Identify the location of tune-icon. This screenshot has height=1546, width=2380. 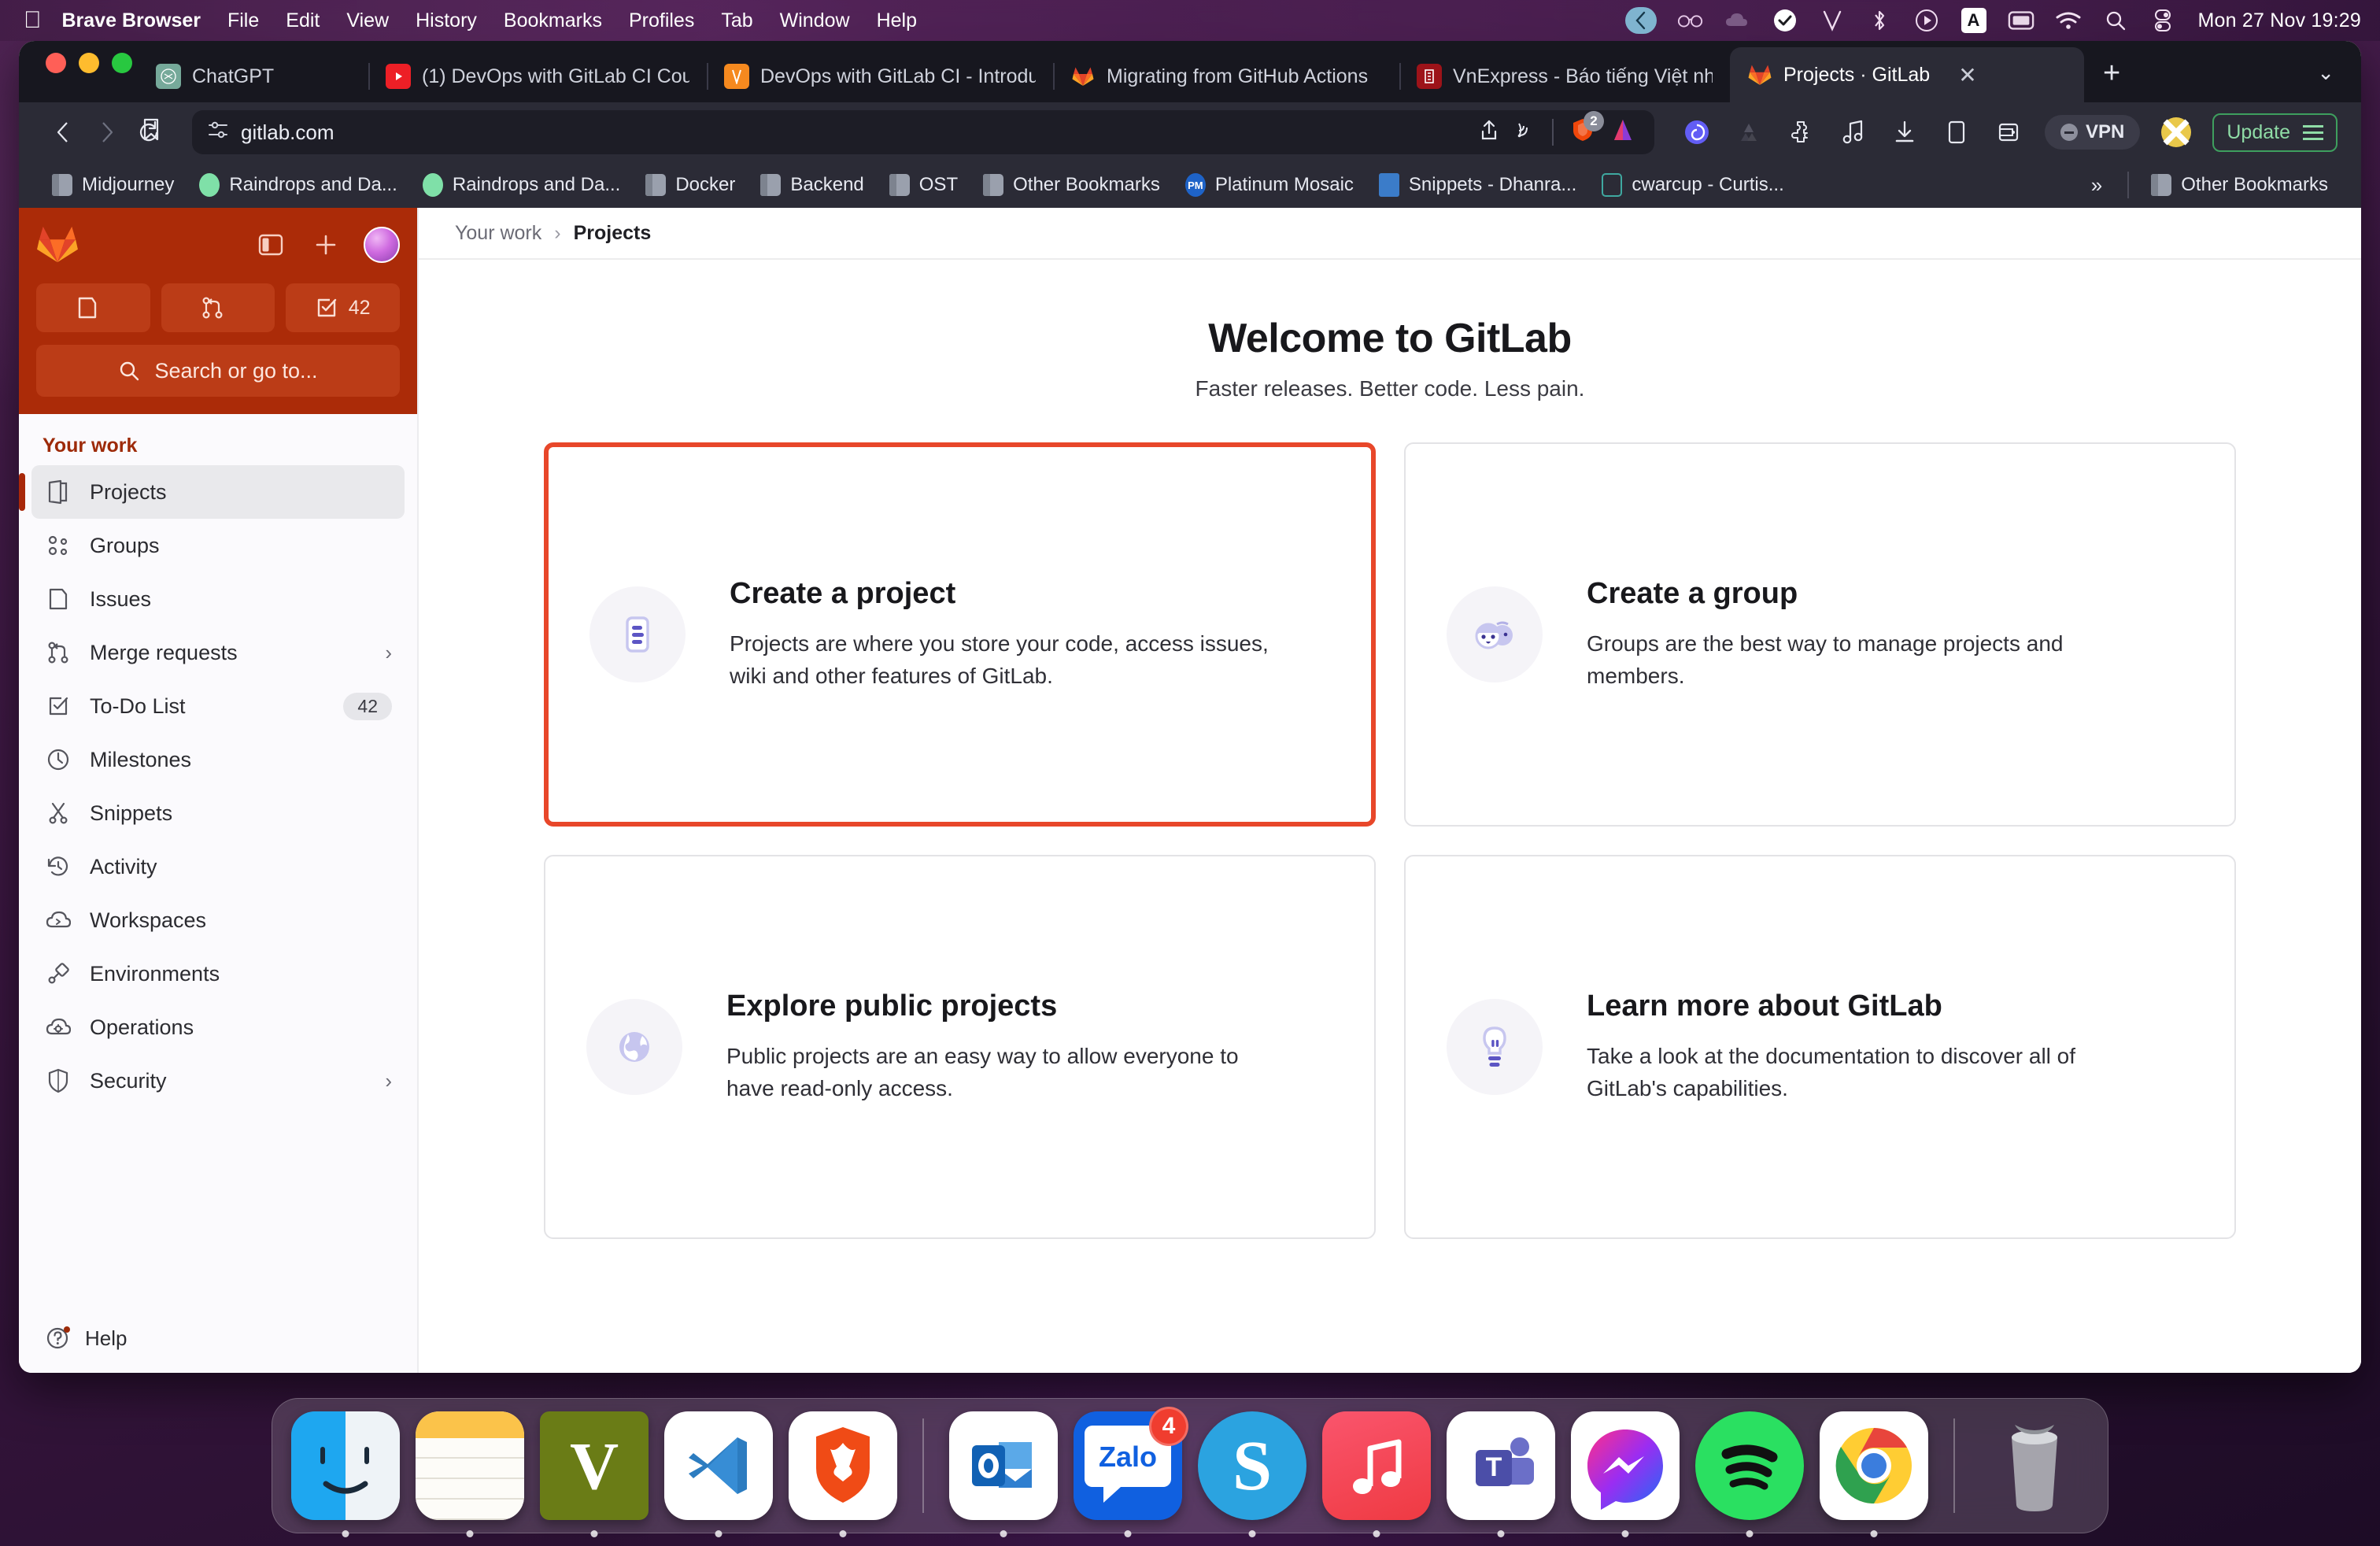
(218, 133).